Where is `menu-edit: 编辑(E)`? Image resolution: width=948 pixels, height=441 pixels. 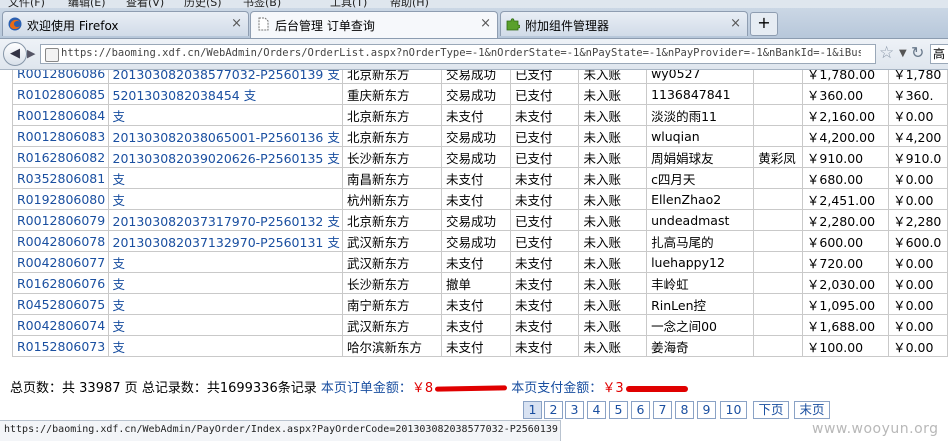 menu-edit: 编辑(E) is located at coordinates (87, 4).